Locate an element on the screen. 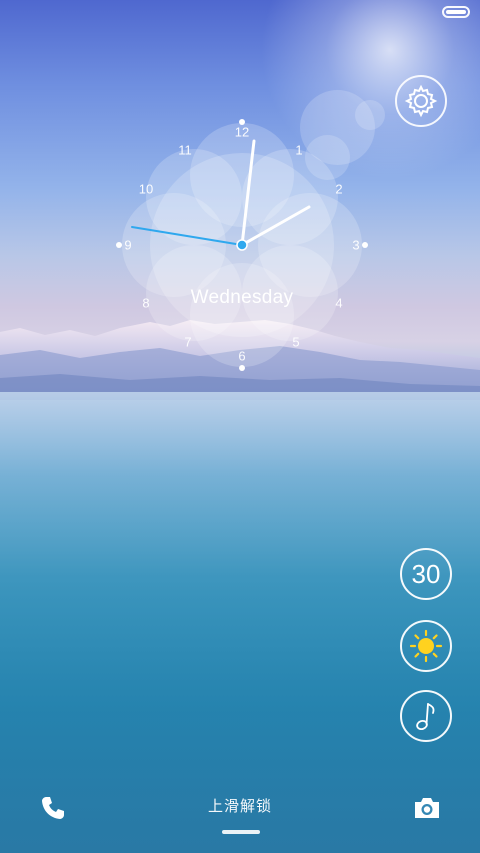 The width and height of the screenshot is (480, 853). music-widget is located at coordinates (426, 716).